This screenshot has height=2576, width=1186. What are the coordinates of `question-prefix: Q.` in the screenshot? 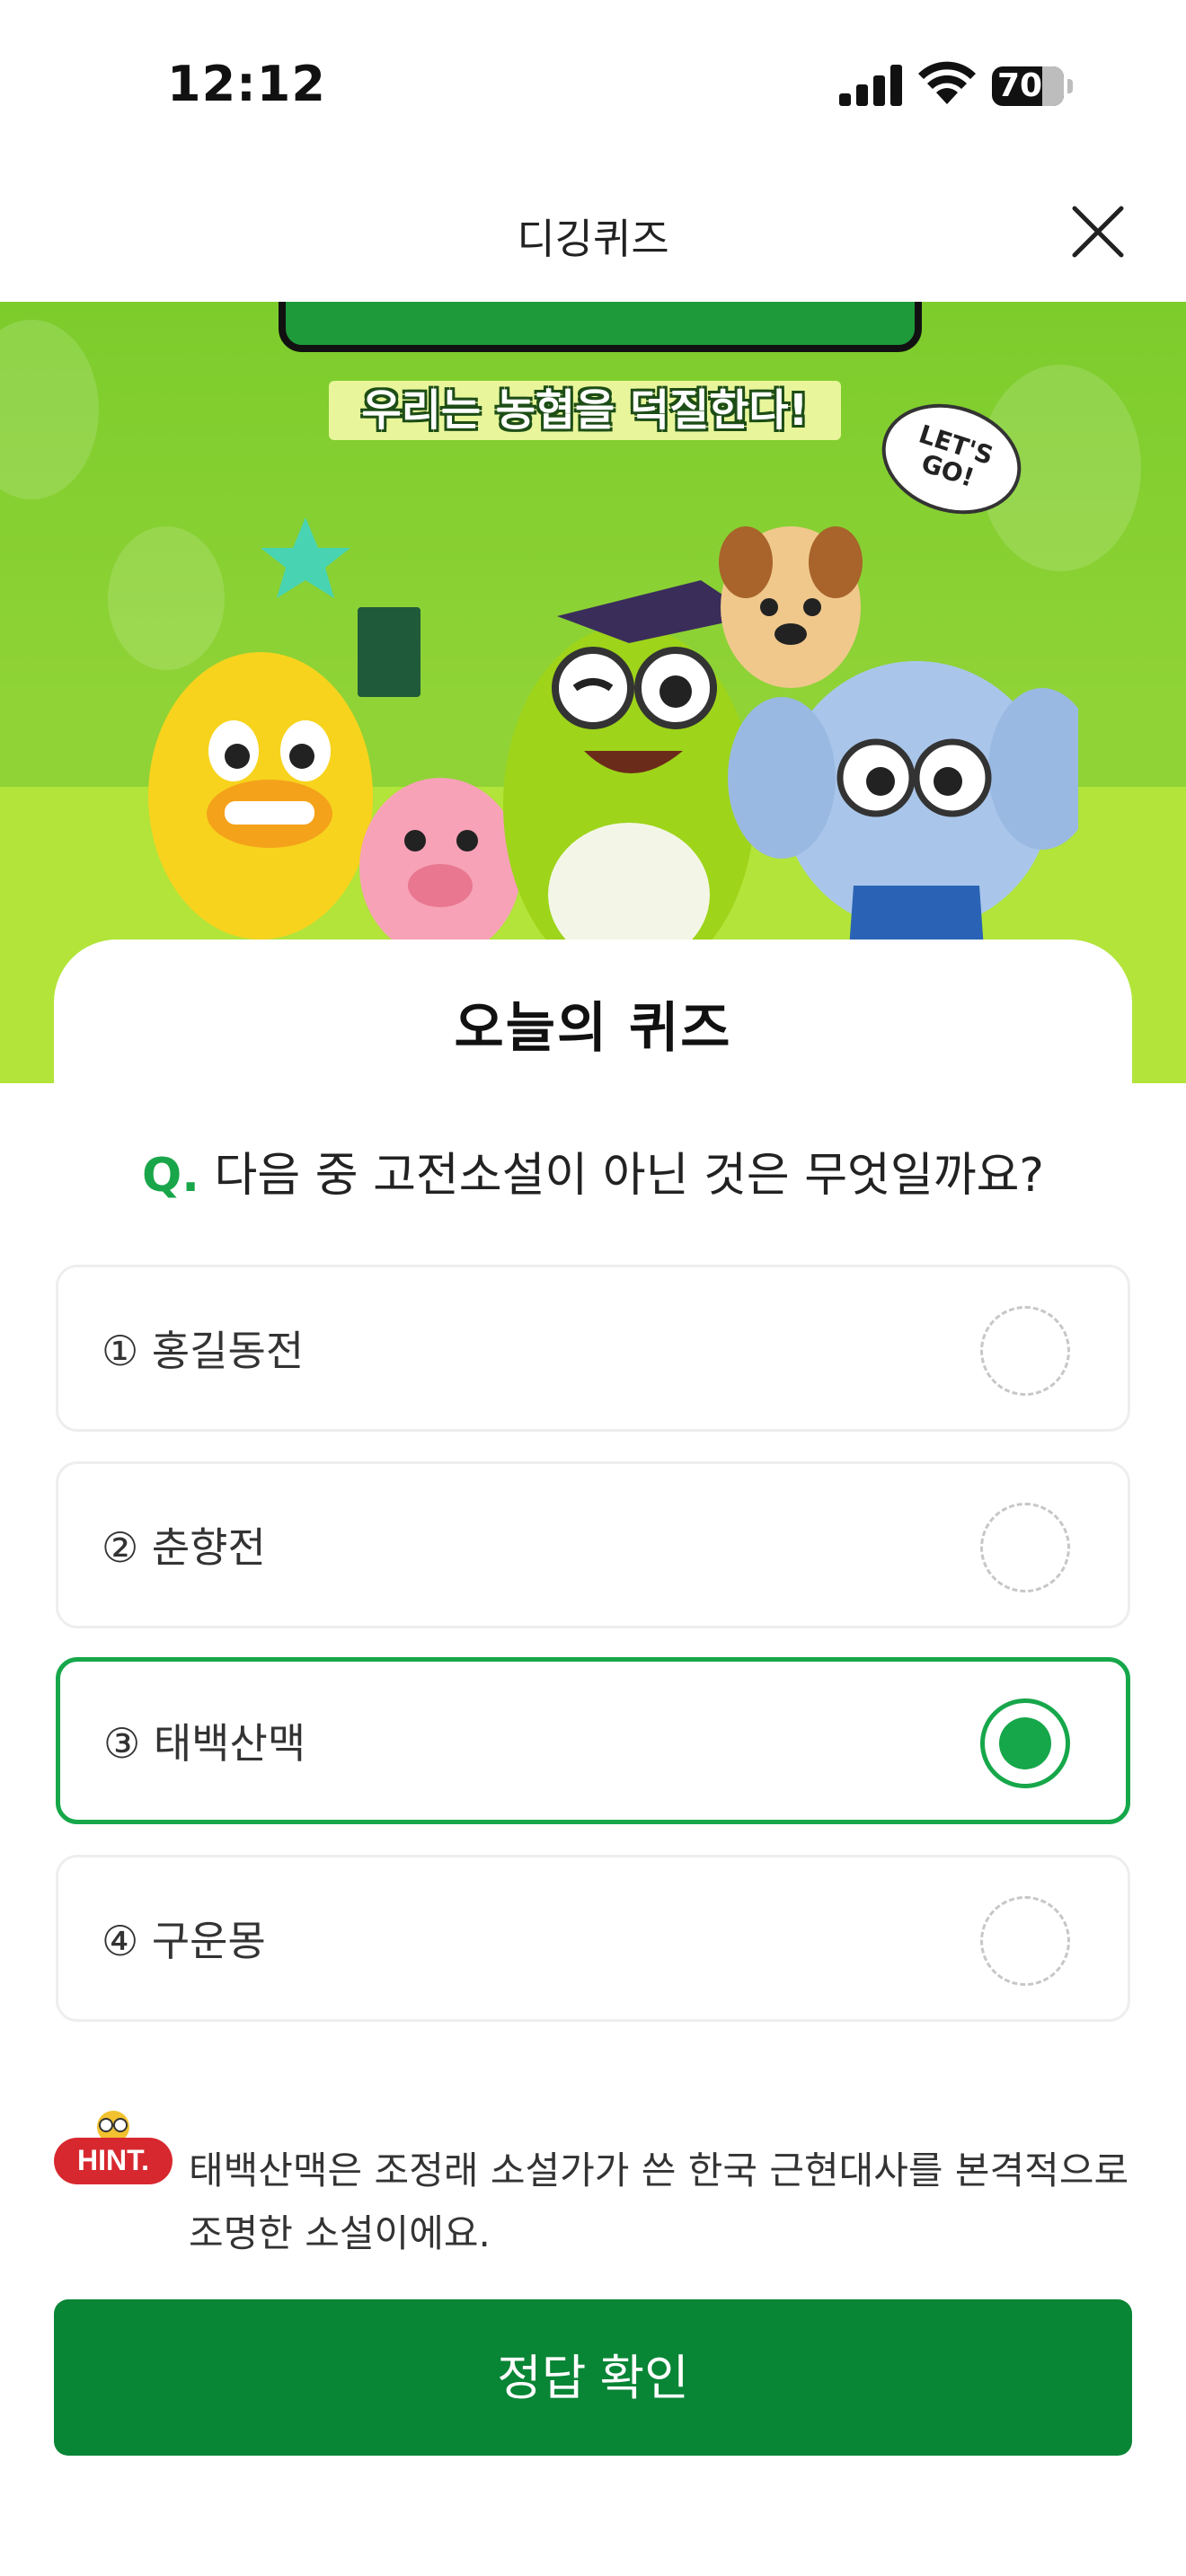 It's located at (170, 1176).